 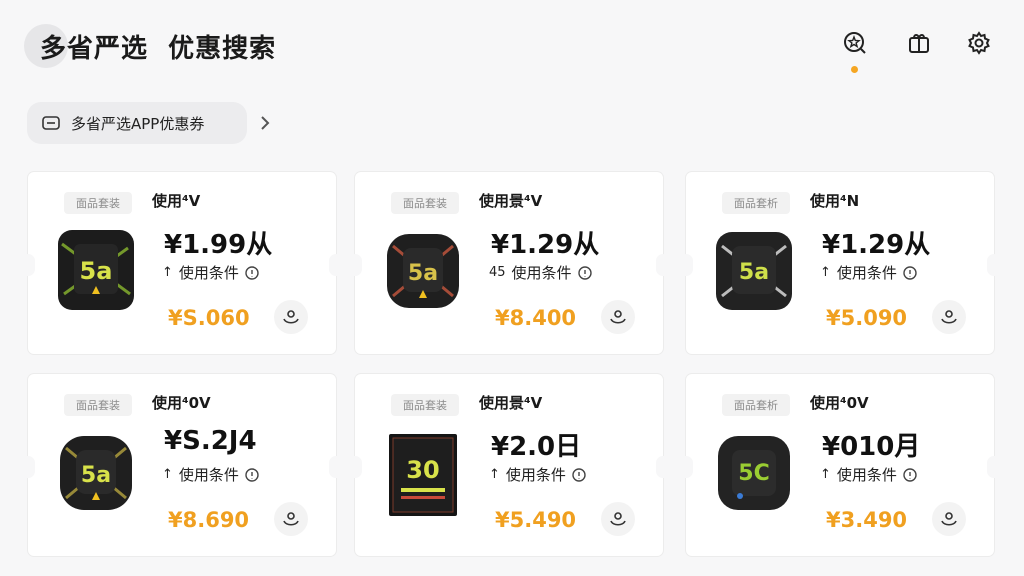 I want to click on final-price: ¥5.090, so click(x=867, y=318).